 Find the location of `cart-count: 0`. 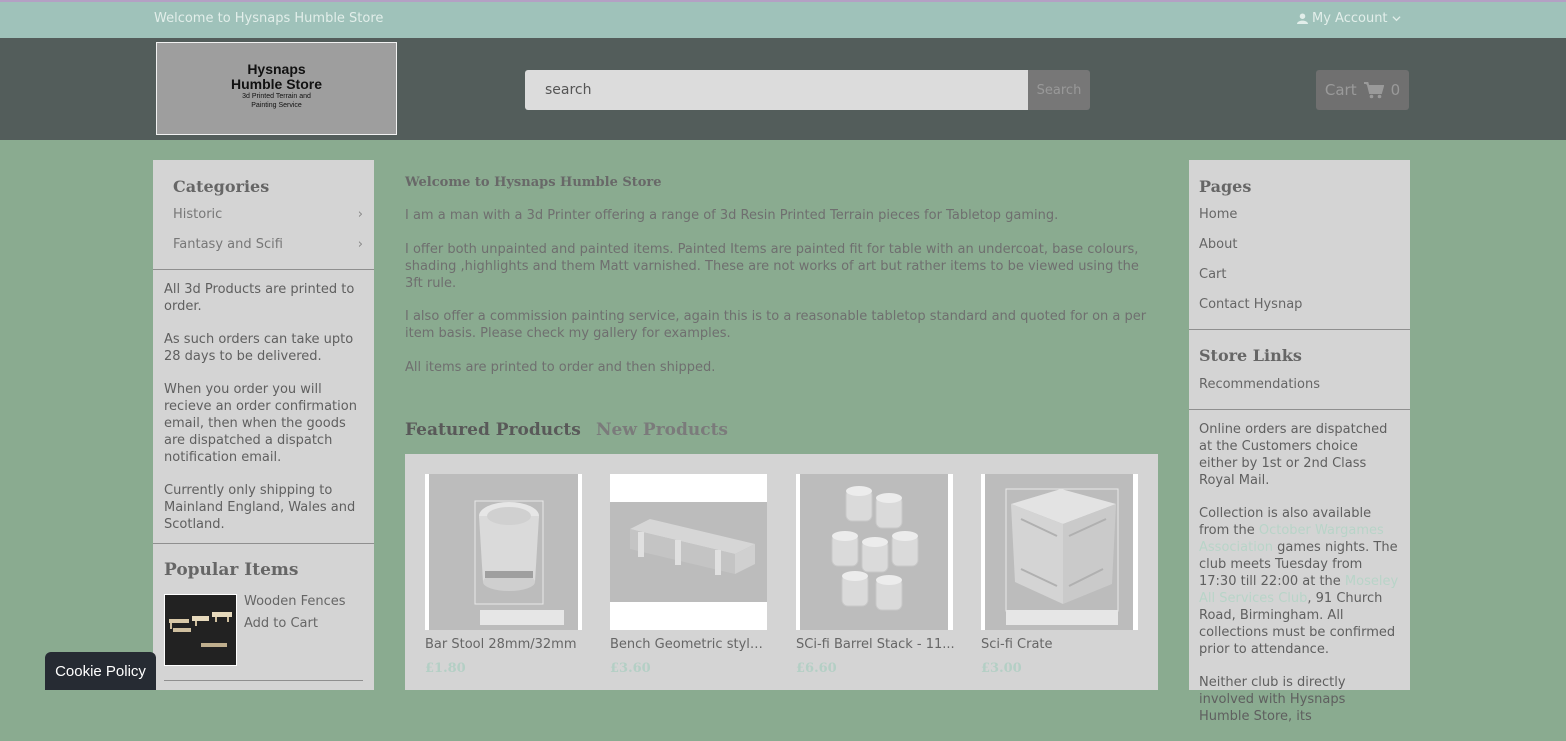

cart-count: 0 is located at coordinates (1395, 90).